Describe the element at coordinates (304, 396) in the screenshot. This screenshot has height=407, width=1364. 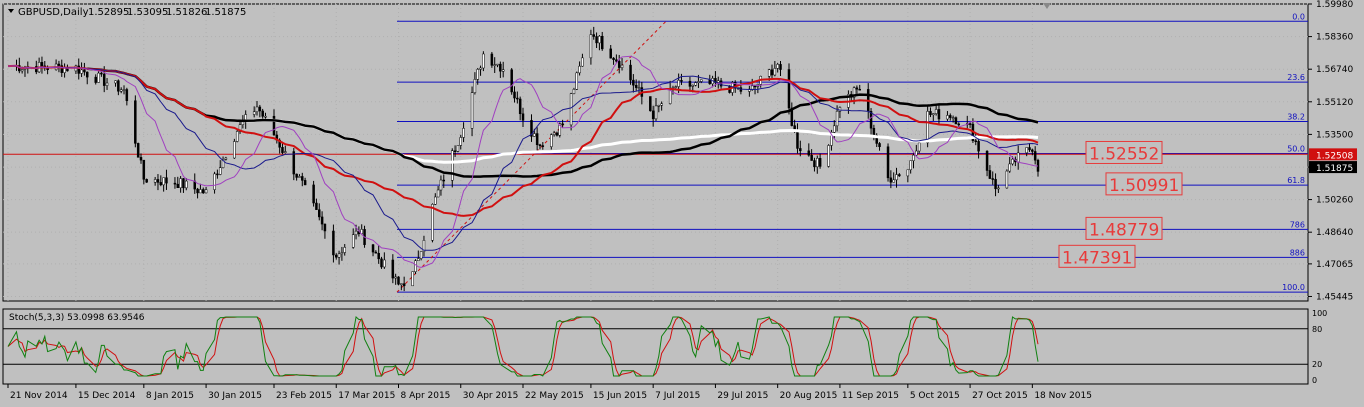
I see `time-tick-label: 23 Feb 2015` at that location.